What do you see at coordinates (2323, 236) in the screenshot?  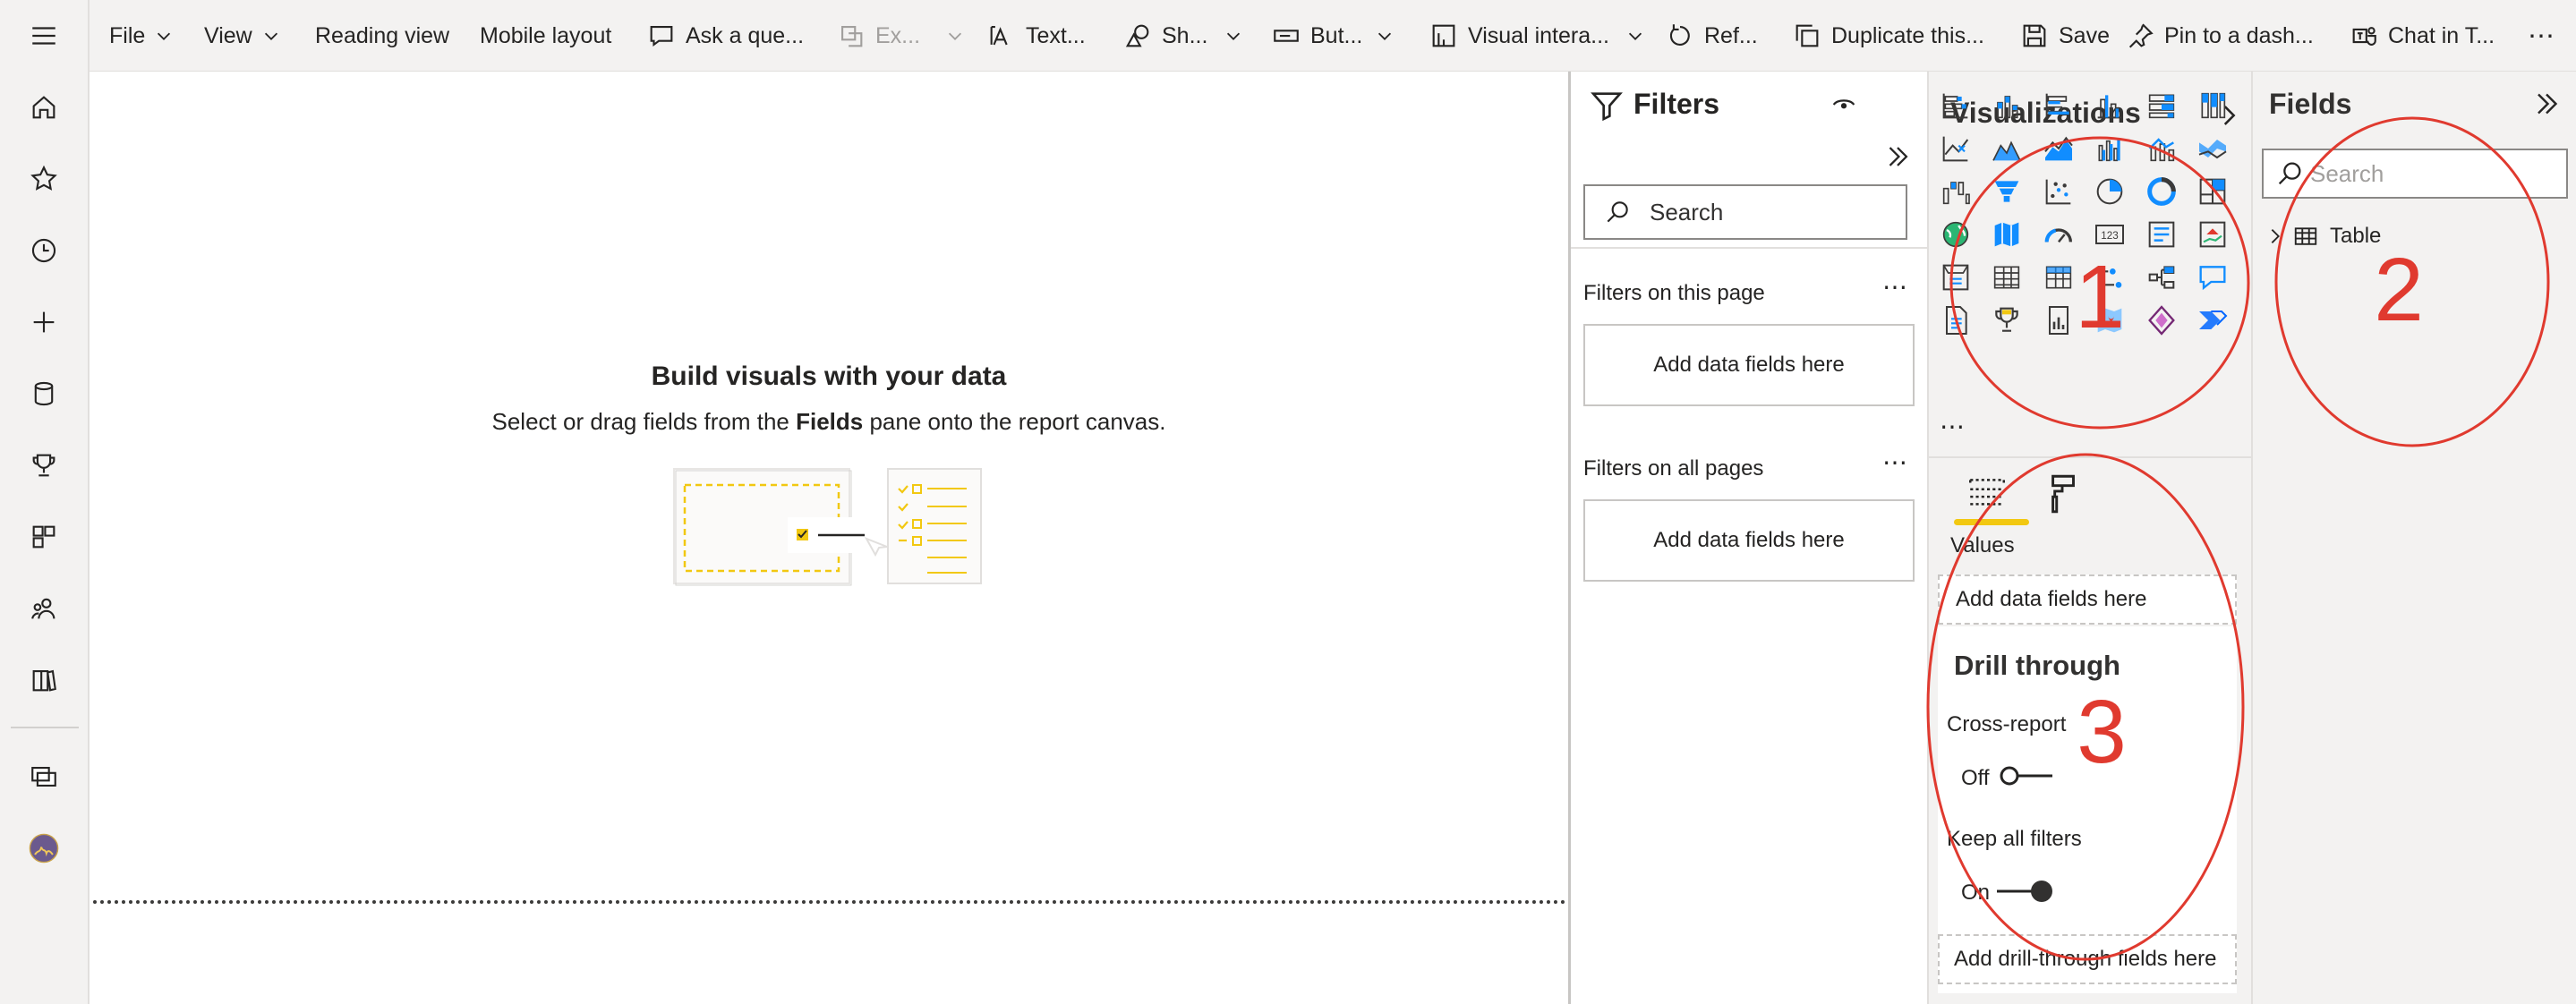 I see `table-tree-item: Table` at bounding box center [2323, 236].